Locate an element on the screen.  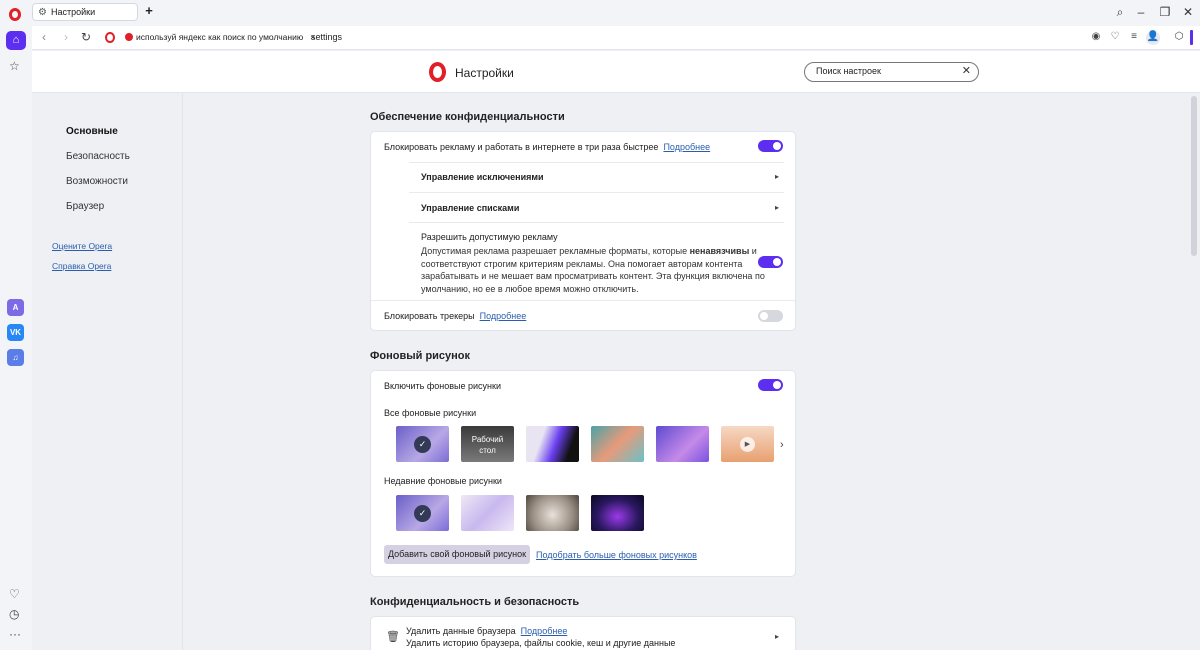
wallpaper-section-title: Фоновый рисунок is located at coordinates (420, 356).